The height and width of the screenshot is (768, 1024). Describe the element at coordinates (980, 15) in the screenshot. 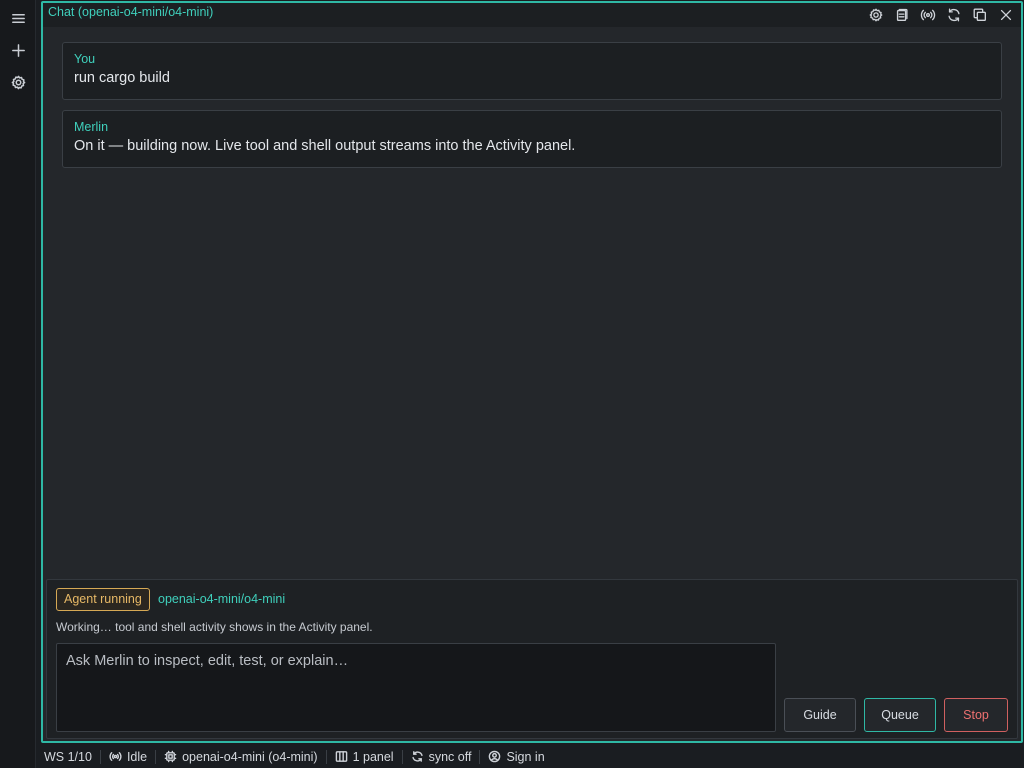

I see `copy-icon` at that location.